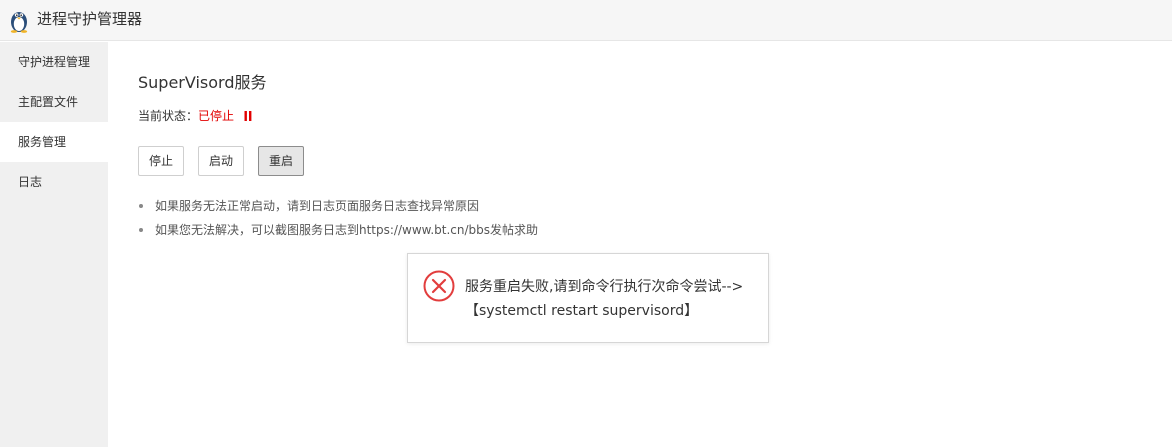 The image size is (1172, 447). I want to click on status-row: 当前状态：已停止, so click(195, 116).